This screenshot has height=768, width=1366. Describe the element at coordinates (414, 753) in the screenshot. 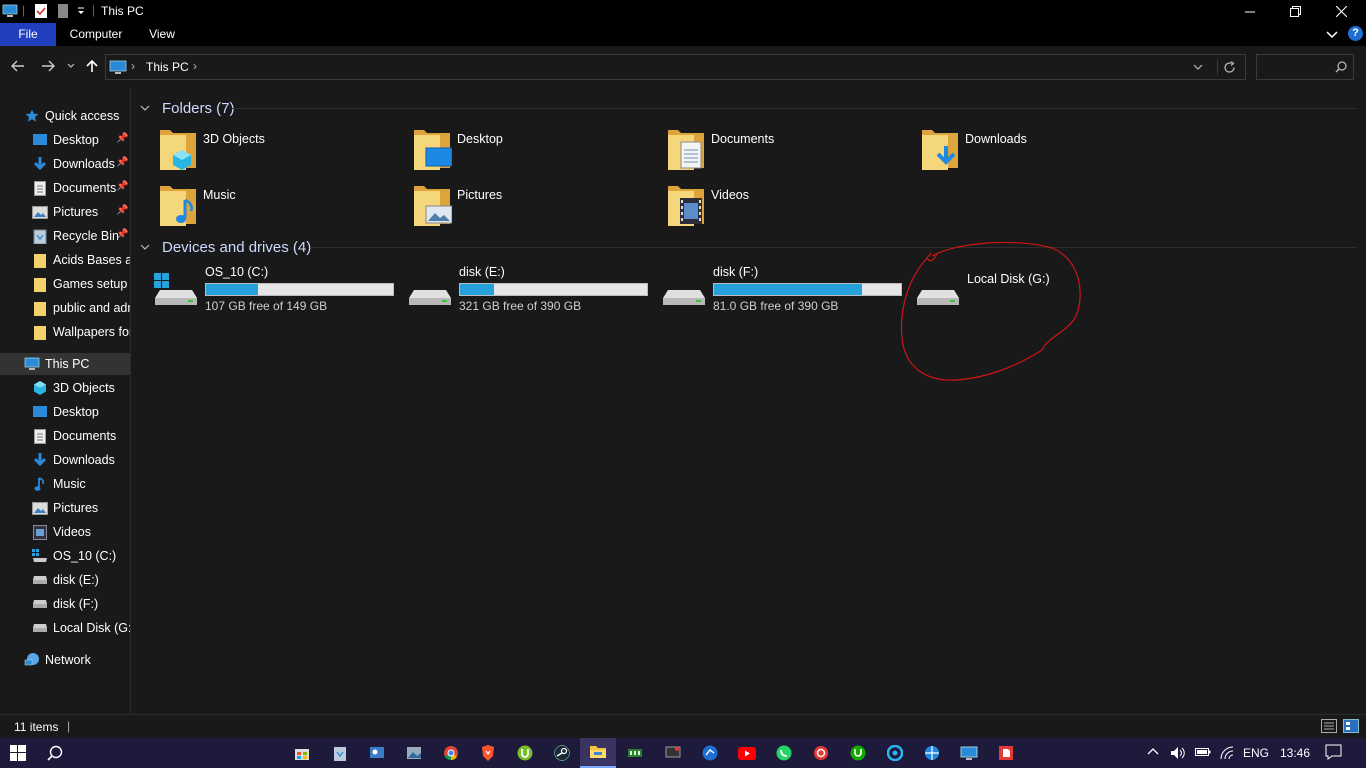

I see `photos-icon` at that location.